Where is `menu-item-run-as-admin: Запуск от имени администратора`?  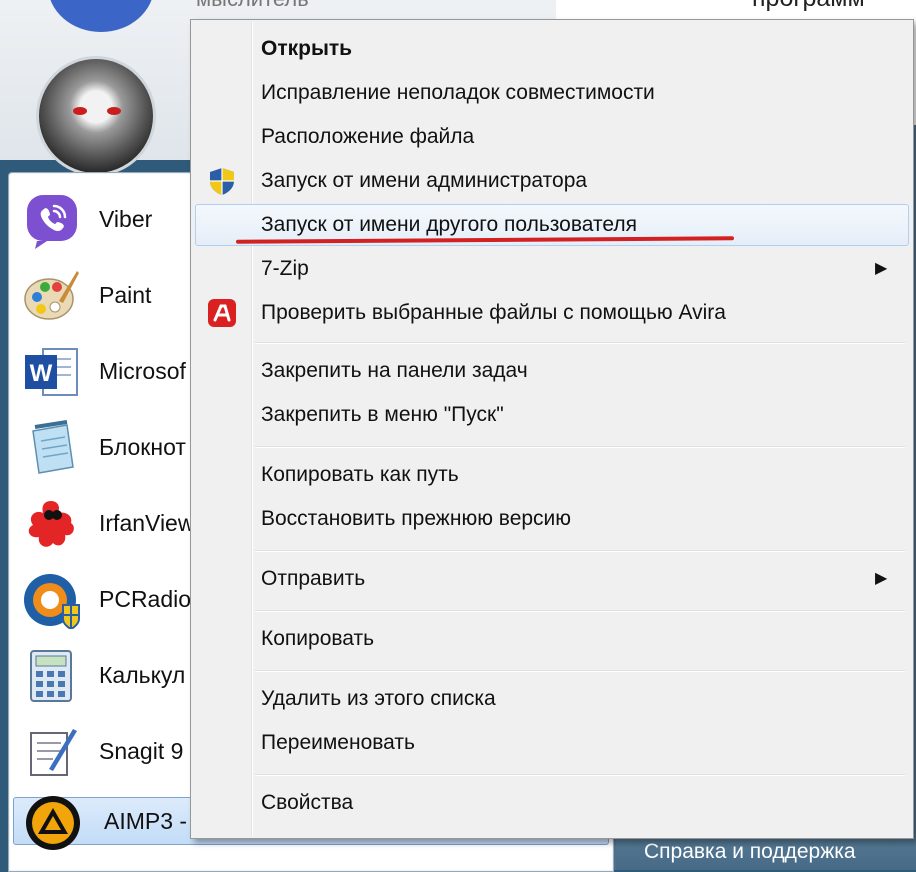
menu-item-run-as-admin: Запуск от имени администратора is located at coordinates (552, 181).